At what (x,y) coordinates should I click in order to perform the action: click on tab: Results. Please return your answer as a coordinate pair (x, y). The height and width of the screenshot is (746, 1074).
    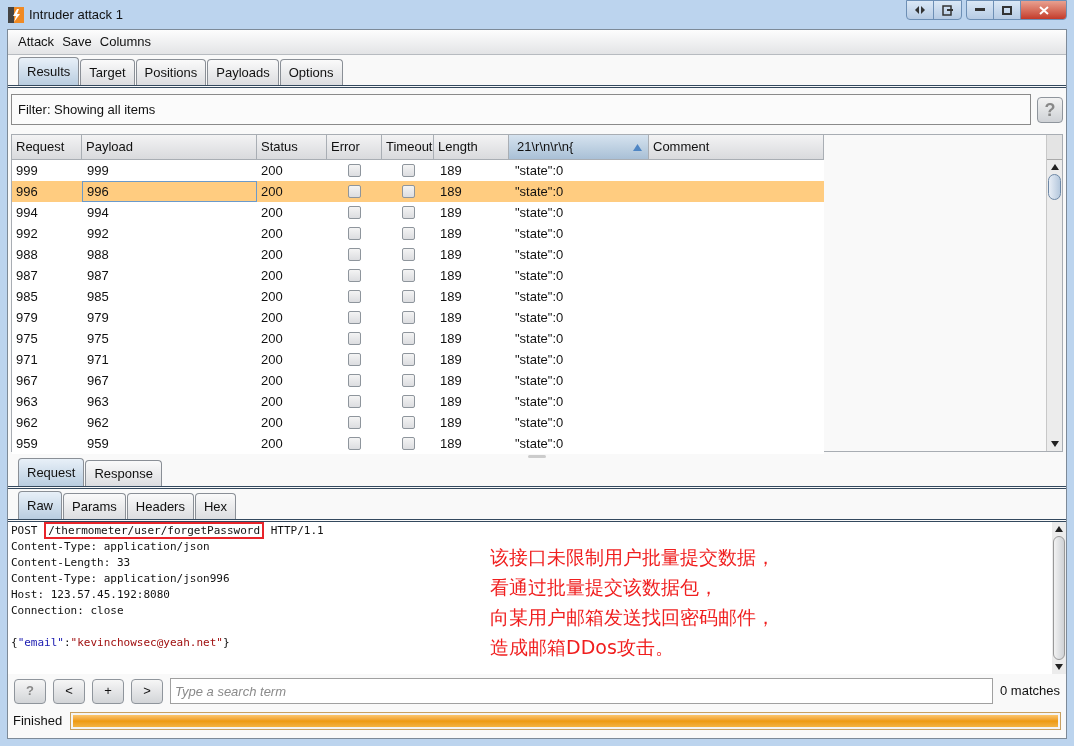
    Looking at the image, I should click on (49, 71).